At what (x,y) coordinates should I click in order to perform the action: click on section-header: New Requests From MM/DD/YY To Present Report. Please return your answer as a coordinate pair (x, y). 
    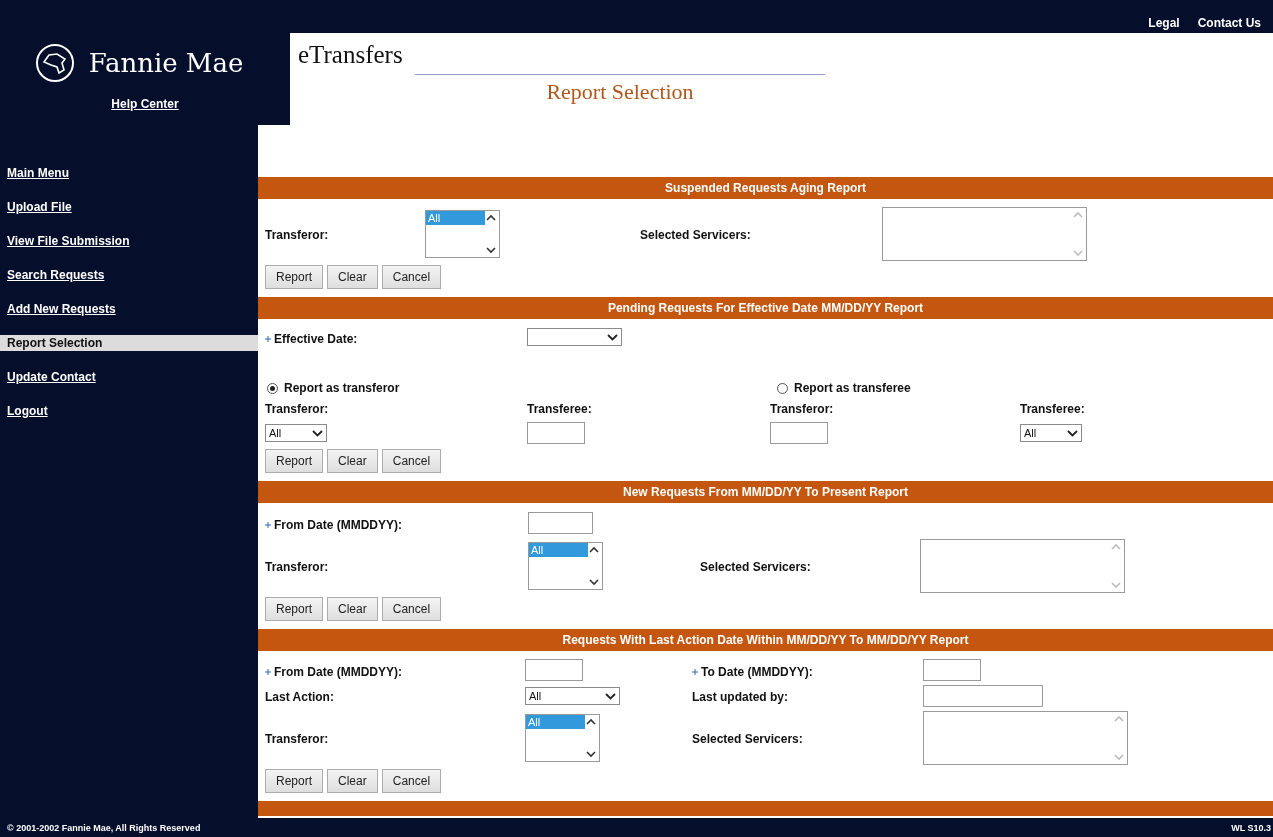
    Looking at the image, I should click on (765, 492).